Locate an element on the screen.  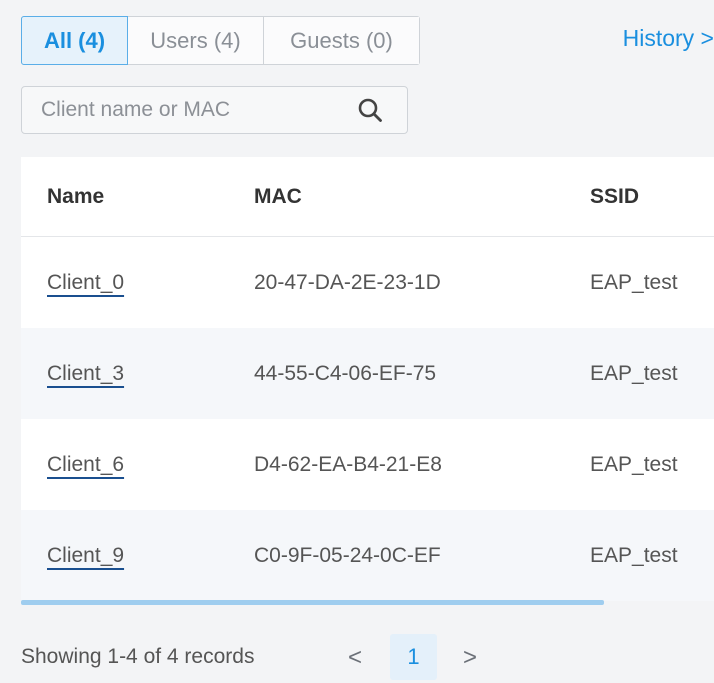
pagination-footer: Showing 1-4 of 4 records < 1 > is located at coordinates (357, 656).